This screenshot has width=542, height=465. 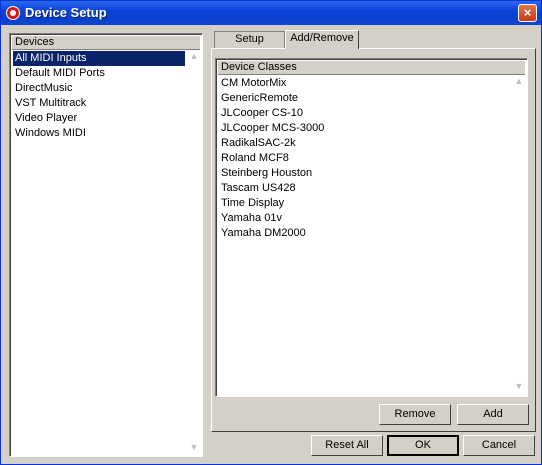 I want to click on close-button: ×, so click(x=527, y=13).